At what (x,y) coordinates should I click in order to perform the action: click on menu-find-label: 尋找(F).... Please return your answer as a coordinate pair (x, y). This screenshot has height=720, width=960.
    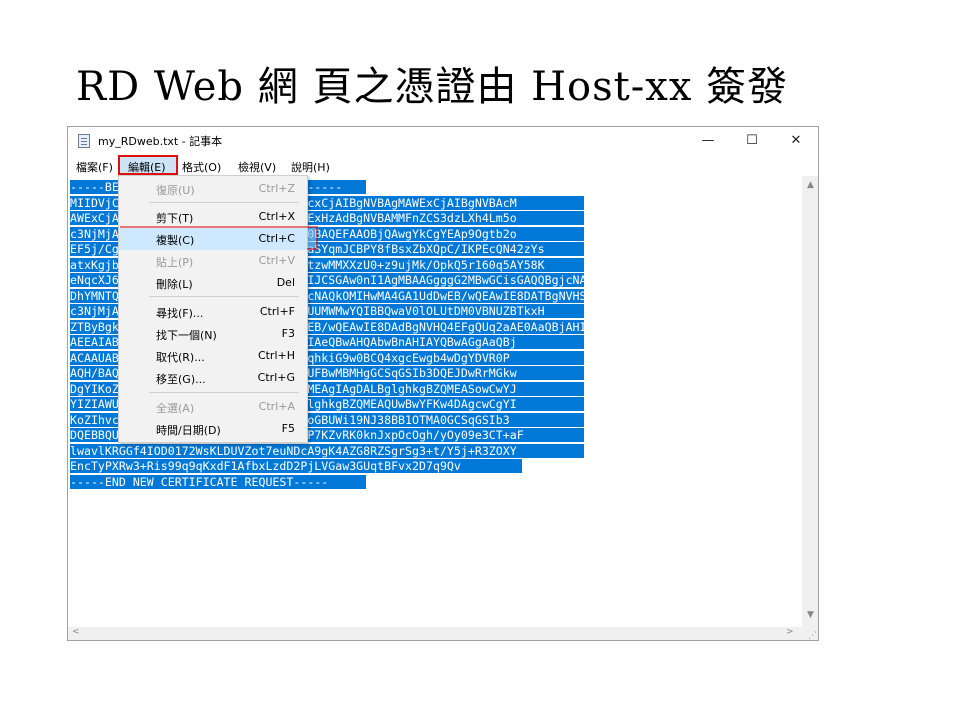
    Looking at the image, I should click on (180, 313).